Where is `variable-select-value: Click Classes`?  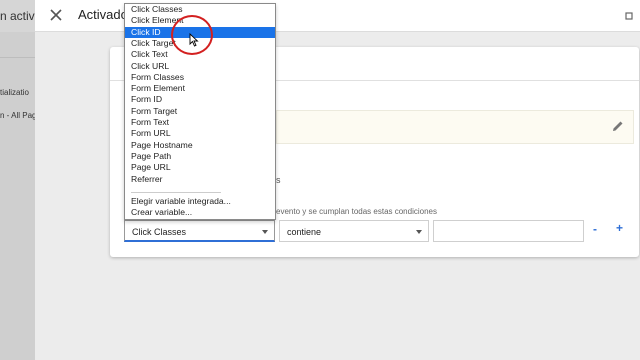 variable-select-value: Click Classes is located at coordinates (159, 232).